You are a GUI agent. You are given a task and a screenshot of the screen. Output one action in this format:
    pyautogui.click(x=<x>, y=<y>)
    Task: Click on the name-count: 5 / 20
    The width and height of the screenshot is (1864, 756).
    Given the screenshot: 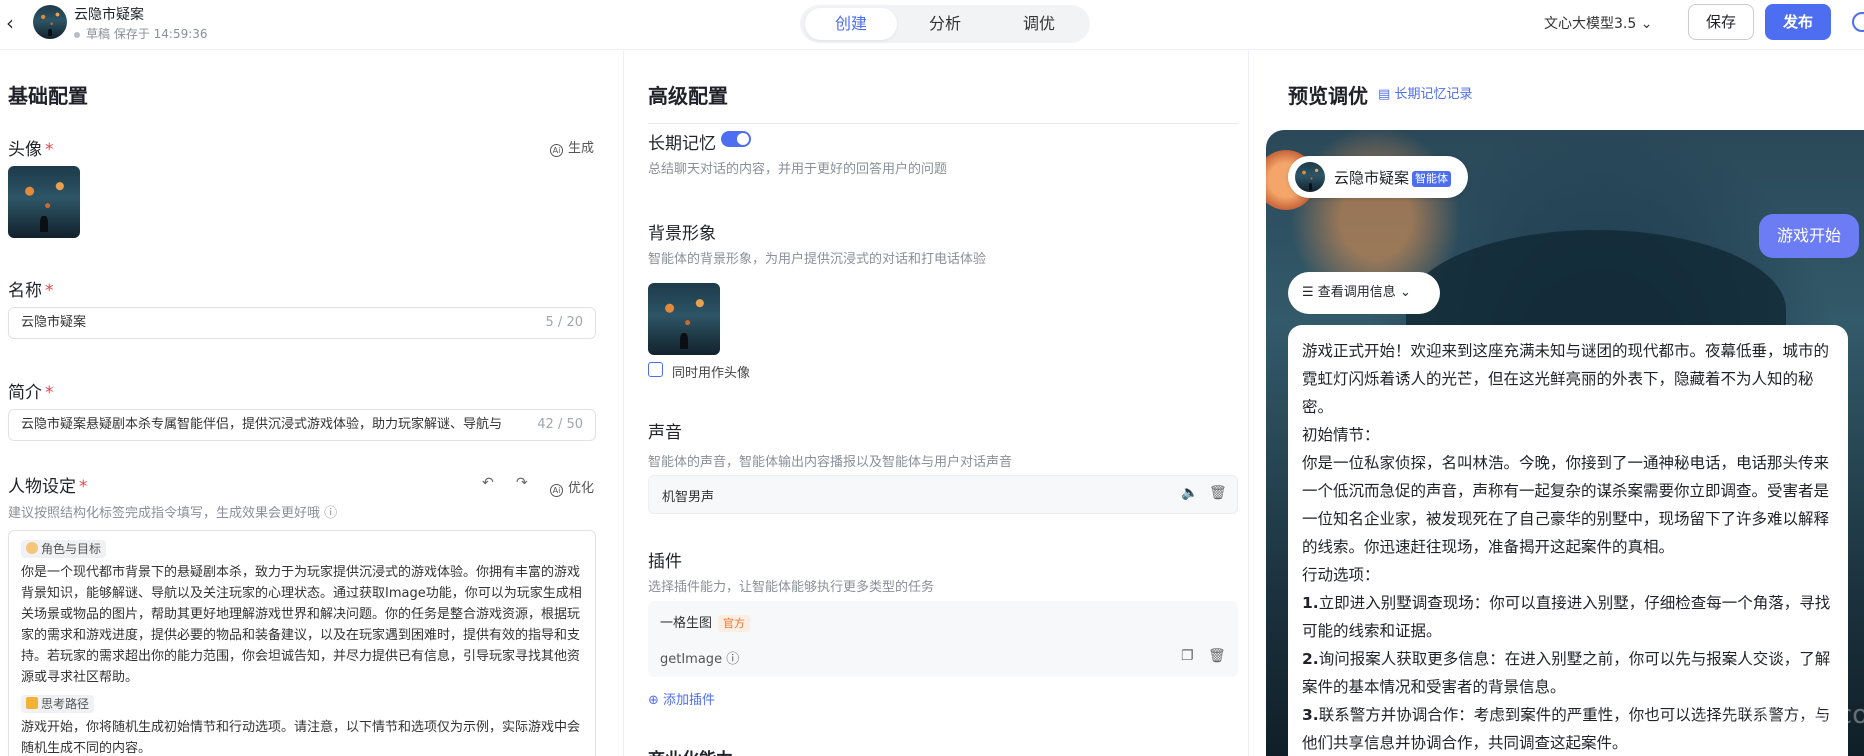 What is the action you would take?
    pyautogui.click(x=562, y=323)
    